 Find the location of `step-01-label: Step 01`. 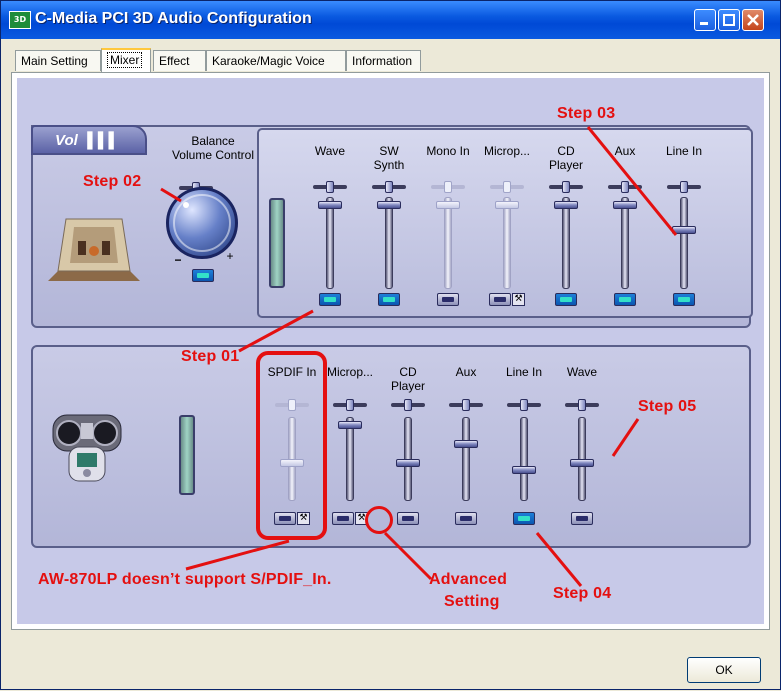

step-01-label: Step 01 is located at coordinates (210, 356).